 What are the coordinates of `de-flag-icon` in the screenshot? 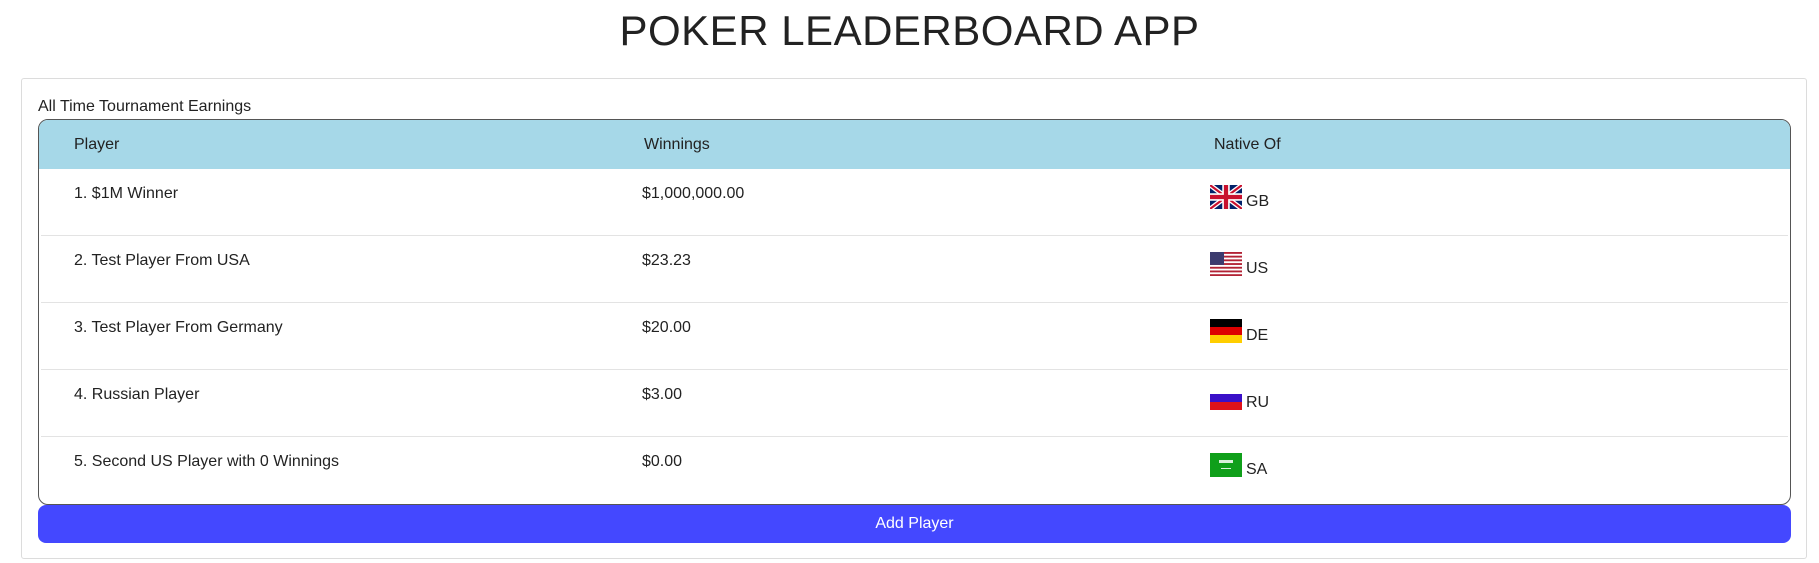 It's located at (1226, 331).